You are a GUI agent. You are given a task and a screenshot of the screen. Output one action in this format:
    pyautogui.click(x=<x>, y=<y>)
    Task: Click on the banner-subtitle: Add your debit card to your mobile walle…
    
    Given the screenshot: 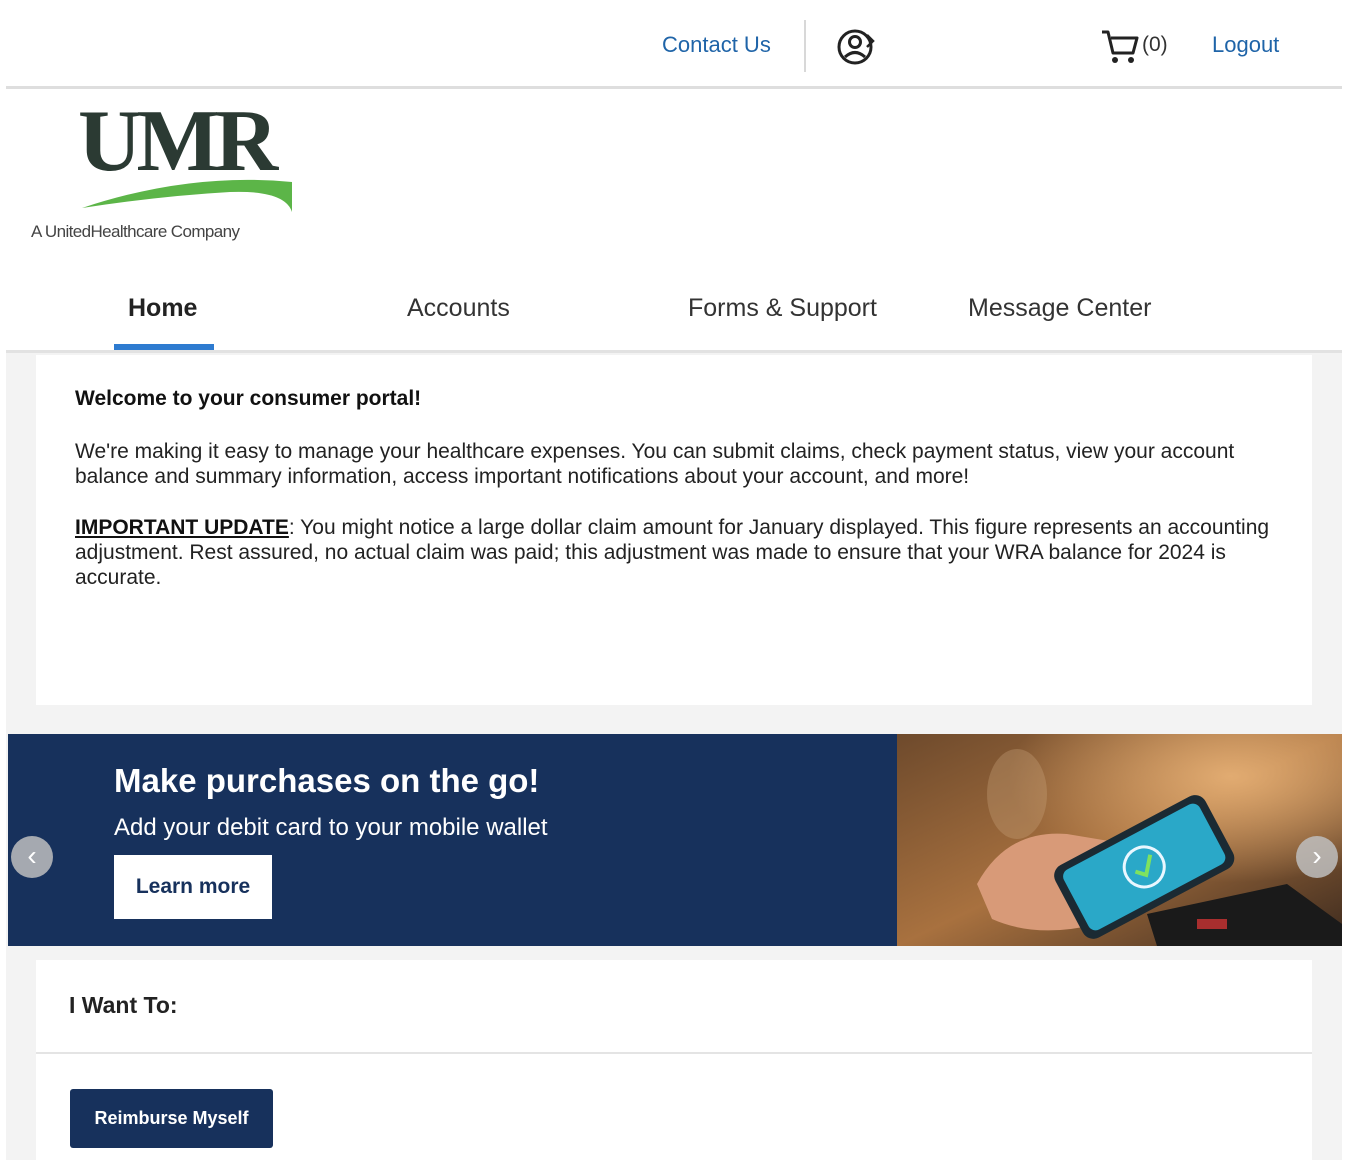 What is the action you would take?
    pyautogui.click(x=331, y=827)
    